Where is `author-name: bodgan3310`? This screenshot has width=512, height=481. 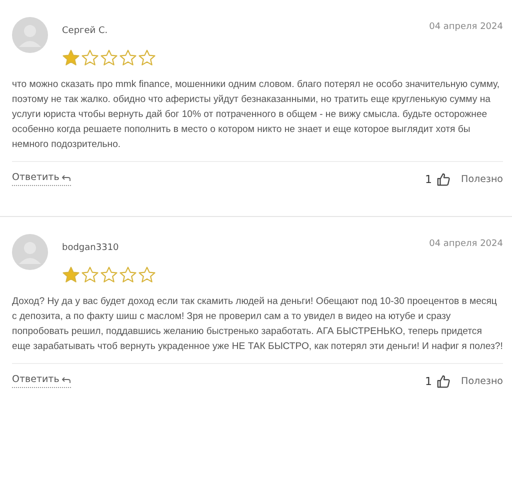 author-name: bodgan3310 is located at coordinates (91, 248).